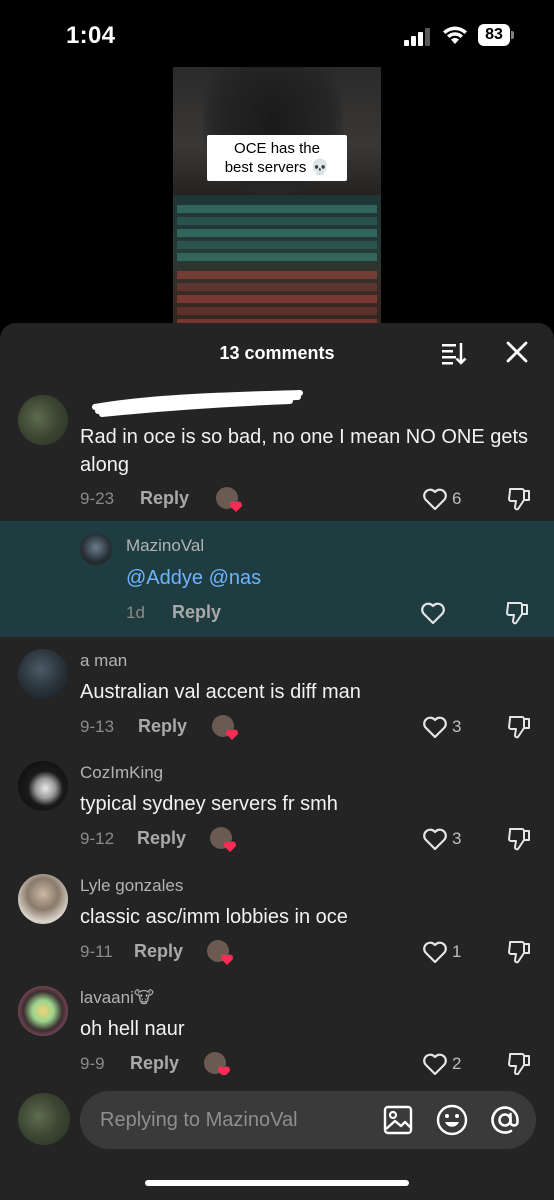  Describe the element at coordinates (44, 1119) in the screenshot. I see `my-avatar` at that location.